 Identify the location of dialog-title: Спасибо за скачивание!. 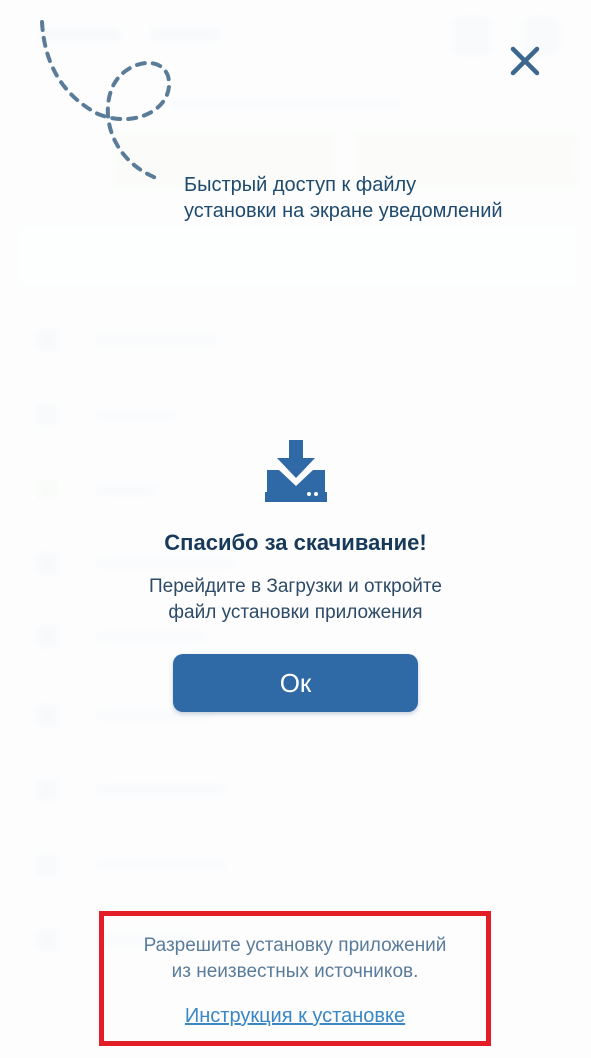
(295, 542).